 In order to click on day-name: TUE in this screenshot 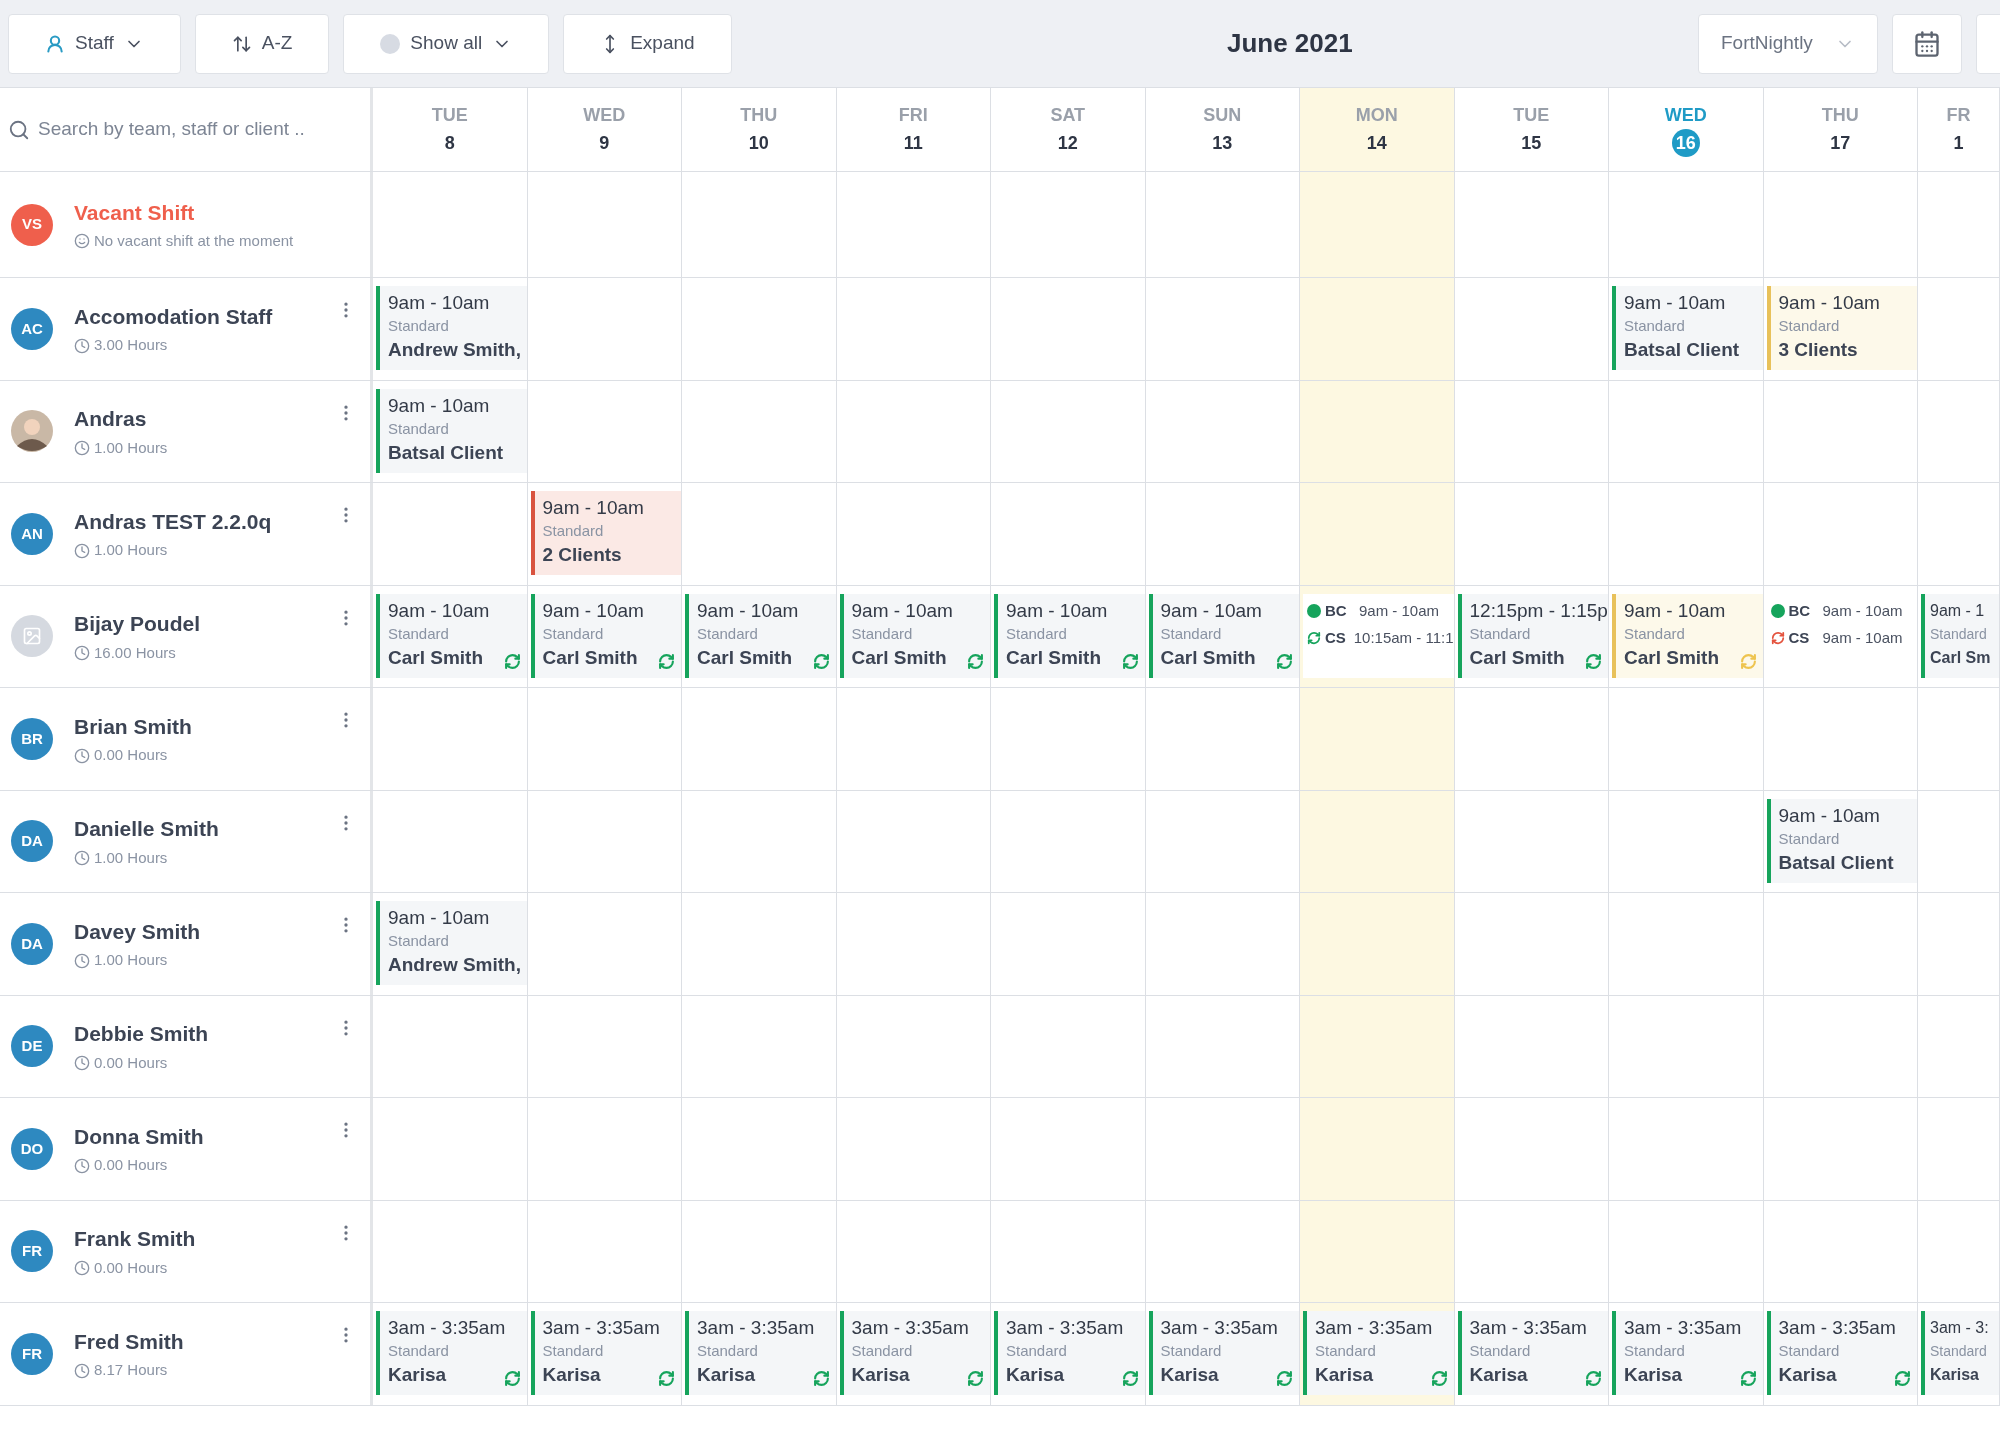, I will do `click(449, 115)`.